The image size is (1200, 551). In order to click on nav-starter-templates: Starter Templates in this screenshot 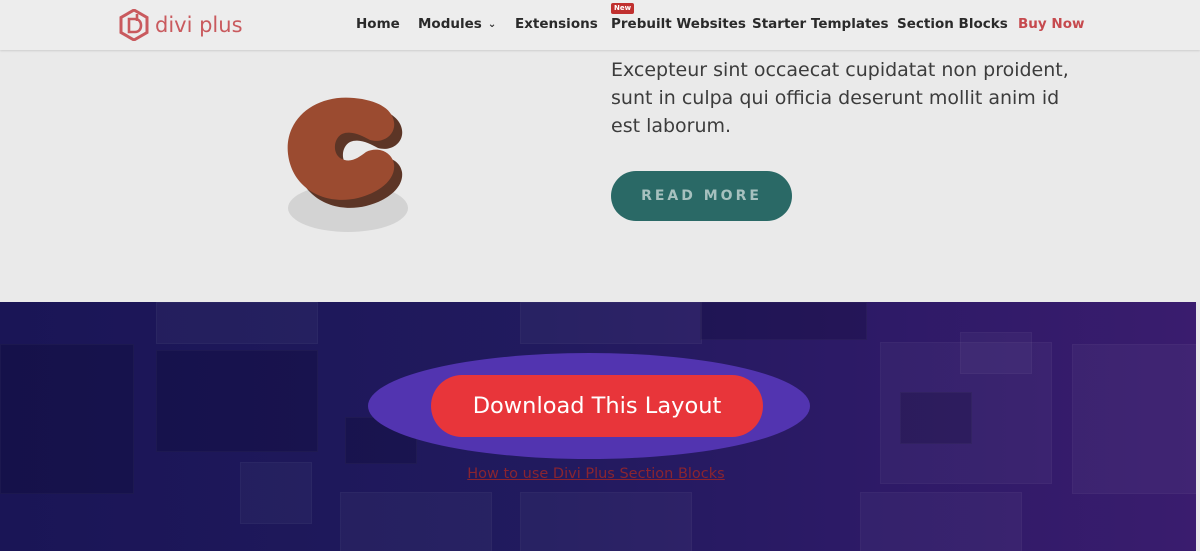, I will do `click(820, 24)`.